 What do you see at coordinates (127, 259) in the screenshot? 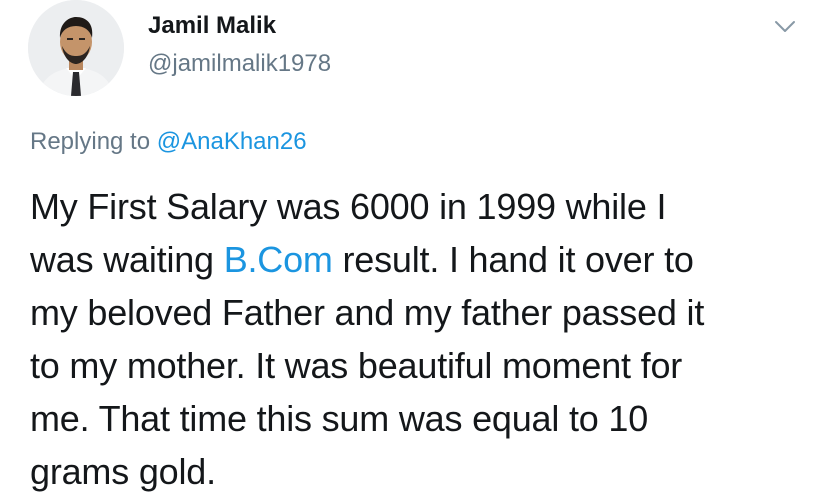
I see `tweet-text-segment: was waiting` at bounding box center [127, 259].